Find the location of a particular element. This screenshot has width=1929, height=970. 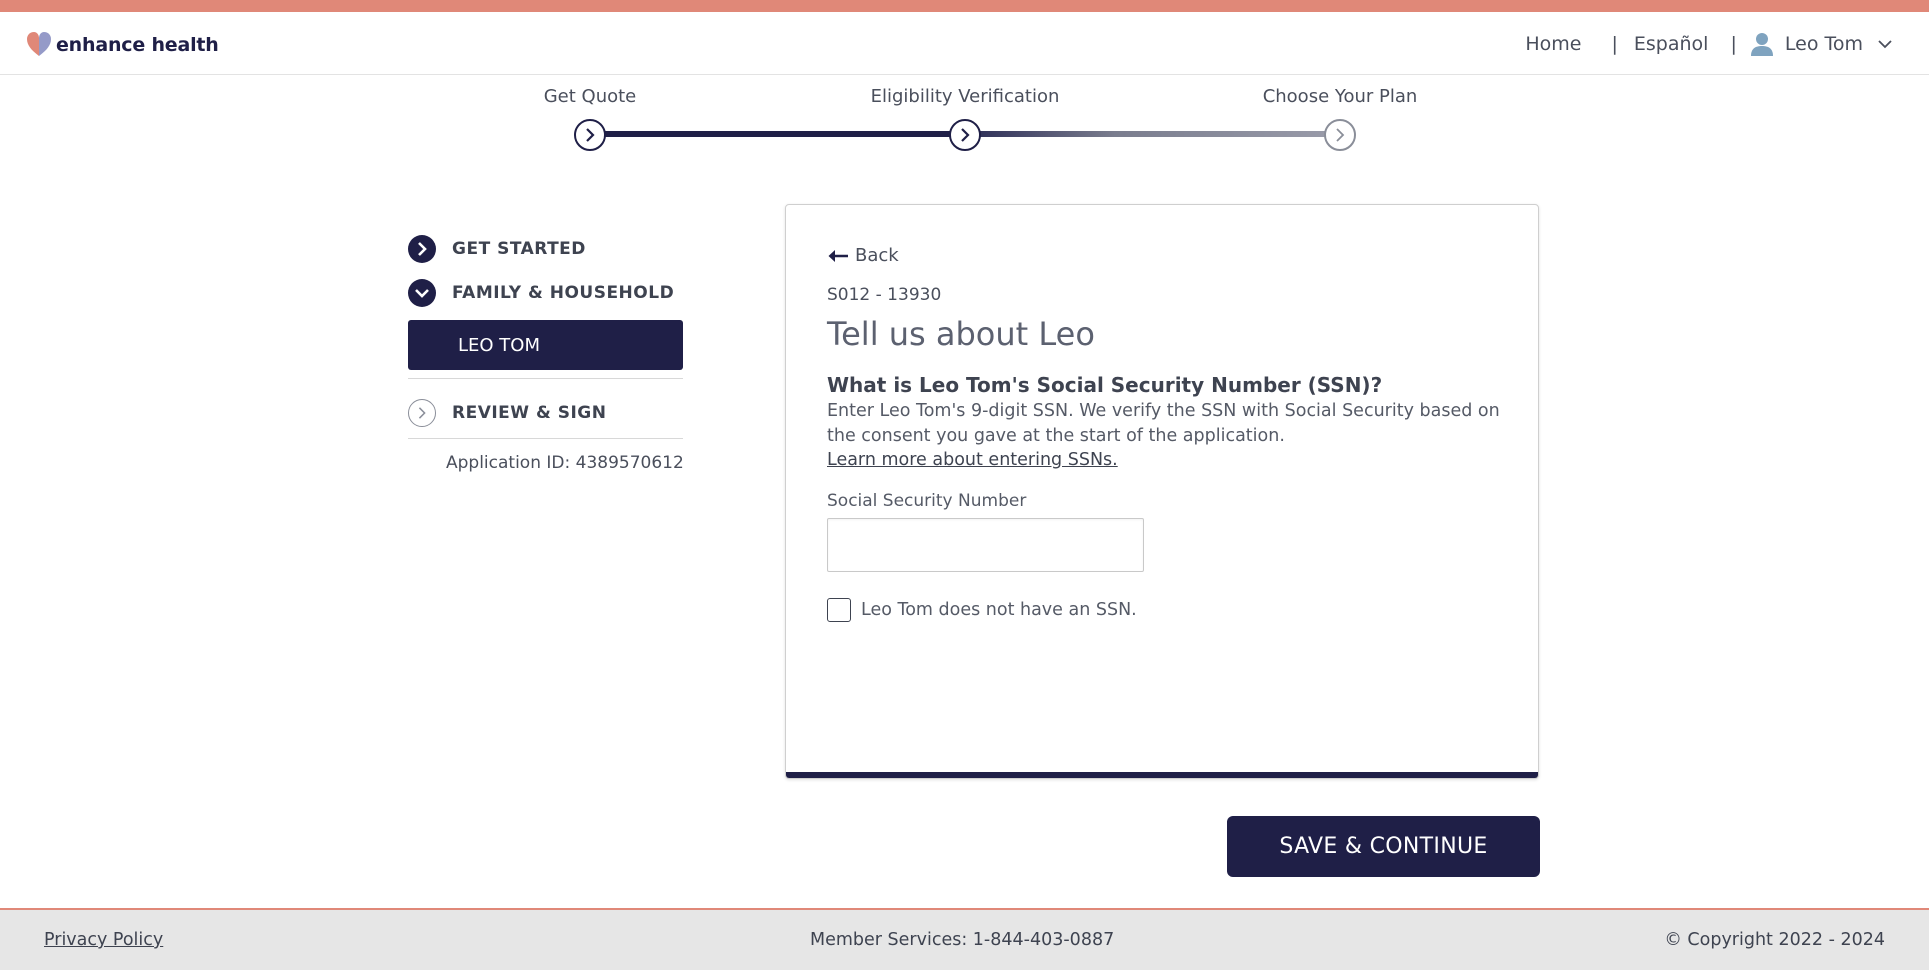

nav-espanol-link: Español is located at coordinates (1671, 44).